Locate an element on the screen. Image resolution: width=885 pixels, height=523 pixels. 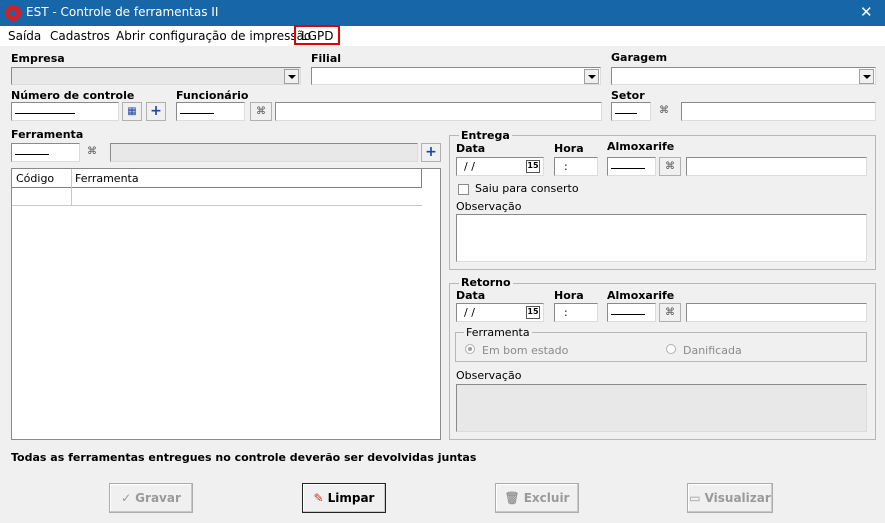
grid-col-ferramenta: Ferramenta is located at coordinates (107, 178).